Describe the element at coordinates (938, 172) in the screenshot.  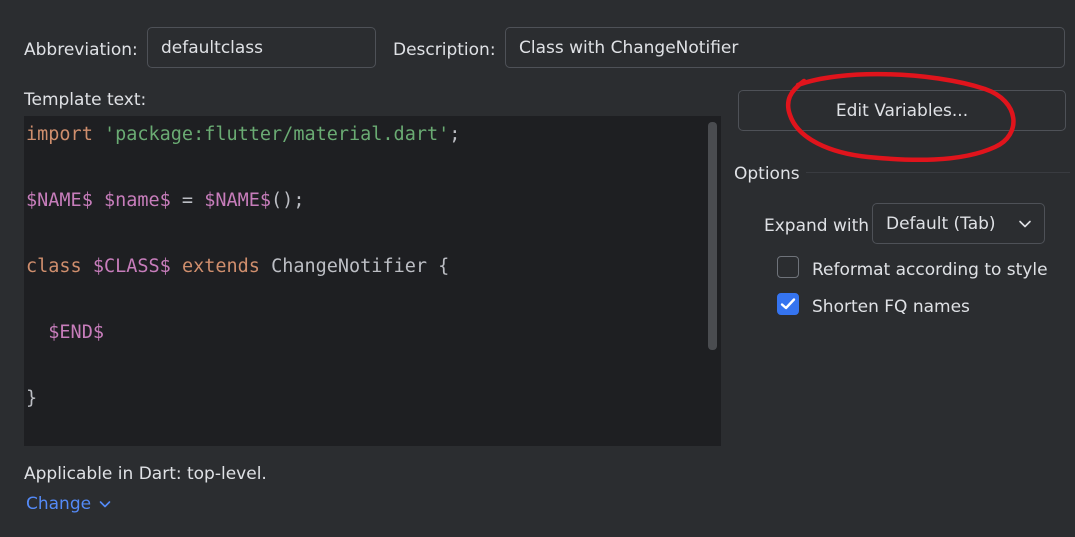
I see `options-separator` at that location.